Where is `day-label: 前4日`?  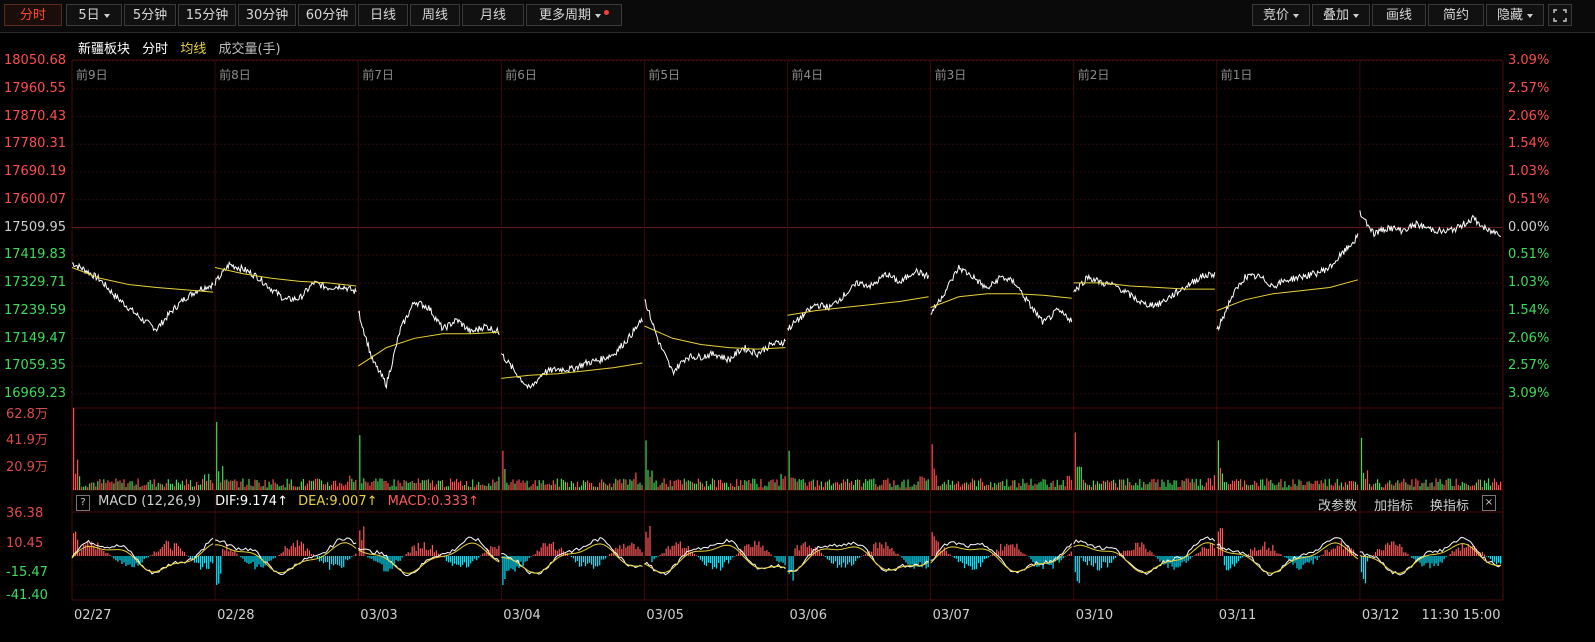
day-label: 前4日 is located at coordinates (807, 75).